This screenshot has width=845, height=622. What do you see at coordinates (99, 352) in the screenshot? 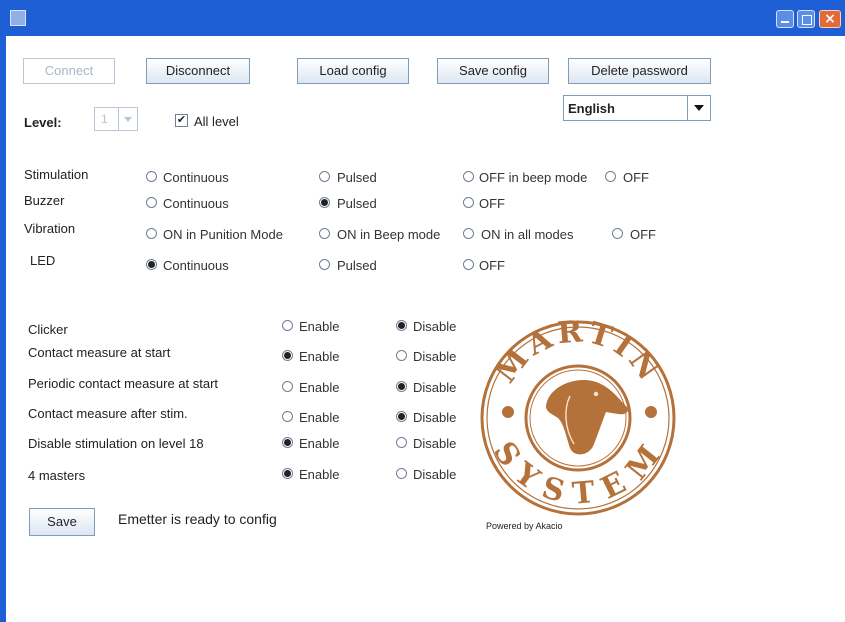
I see `setting-label-contact-start: Contact measure at start` at bounding box center [99, 352].